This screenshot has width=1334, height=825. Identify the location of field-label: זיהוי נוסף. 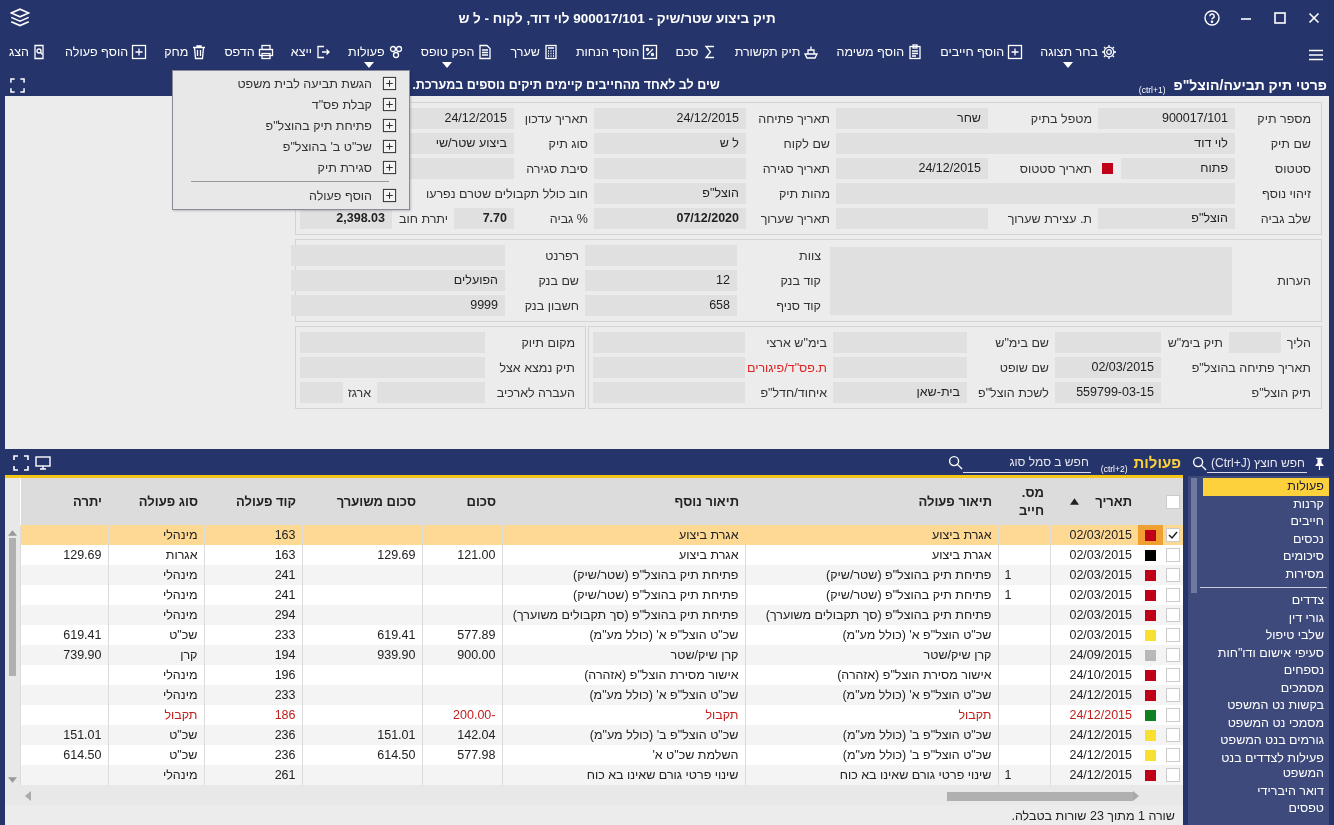
(1287, 193).